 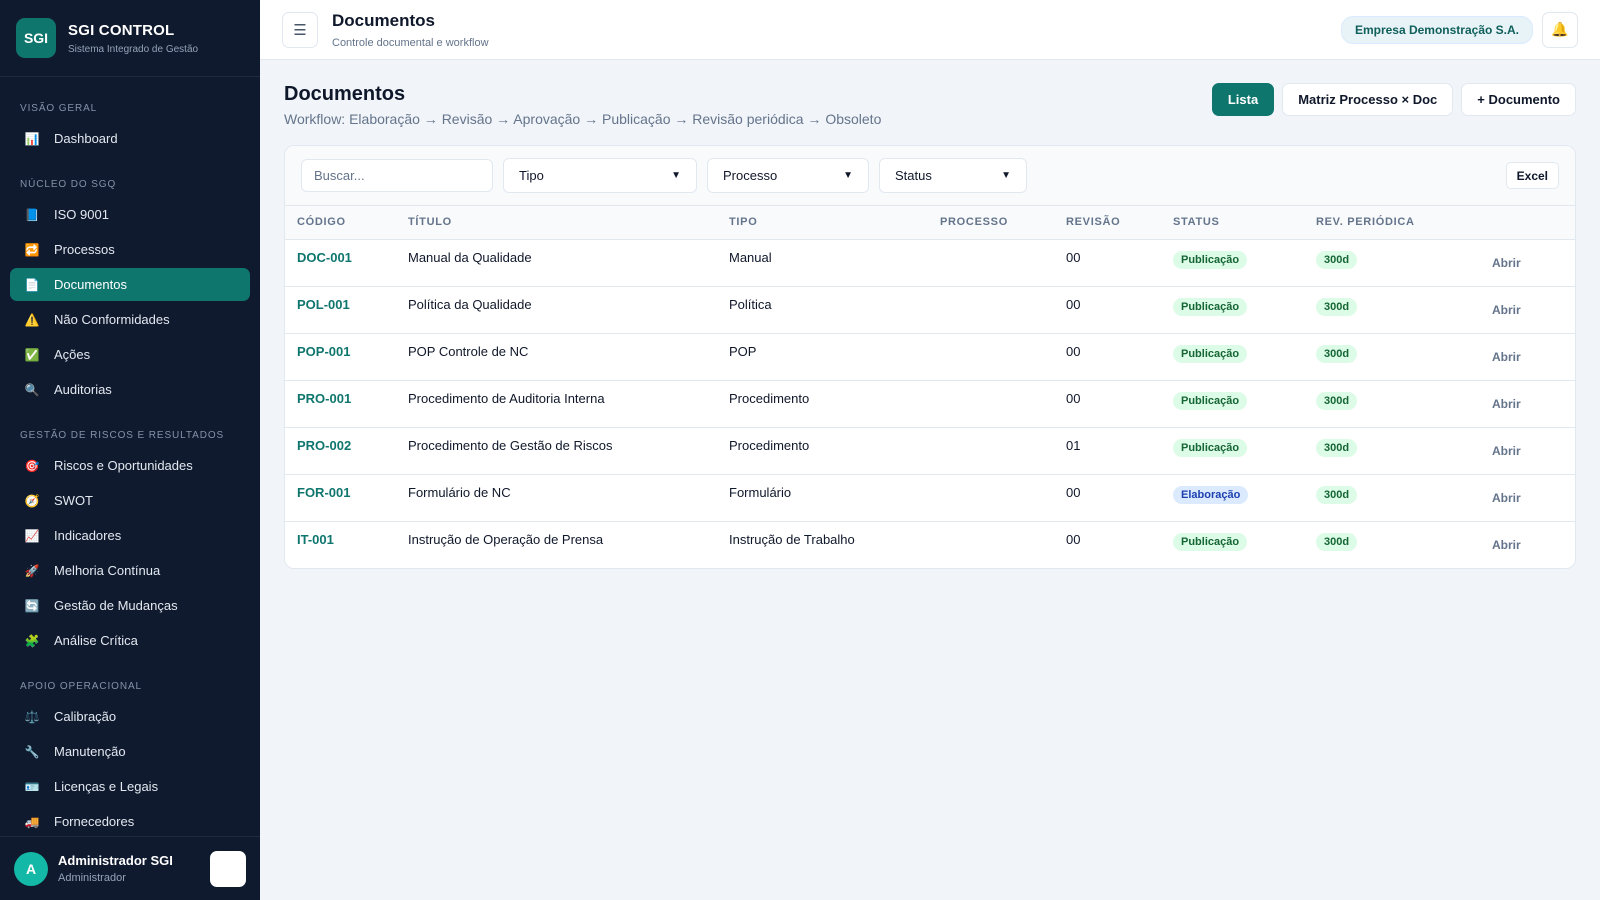 I want to click on sidebar-item-label: Análise Crítica, so click(x=96, y=640).